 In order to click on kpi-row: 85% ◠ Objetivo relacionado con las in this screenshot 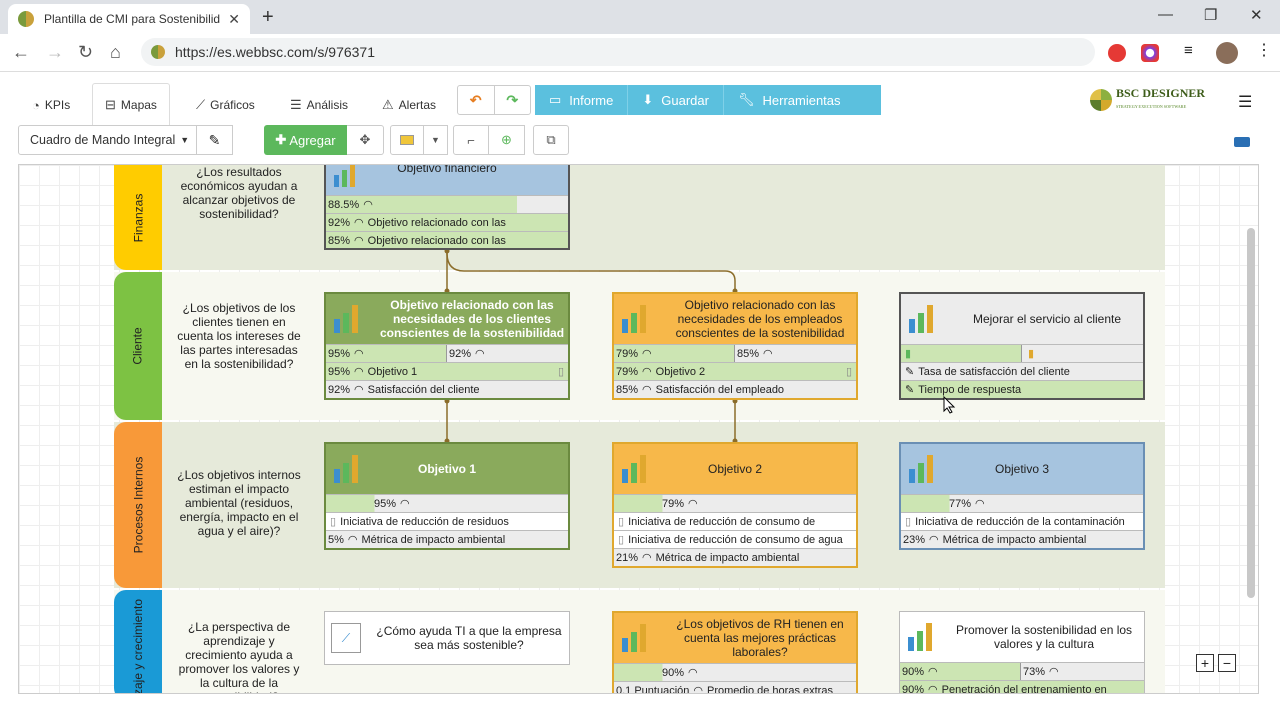, I will do `click(447, 239)`.